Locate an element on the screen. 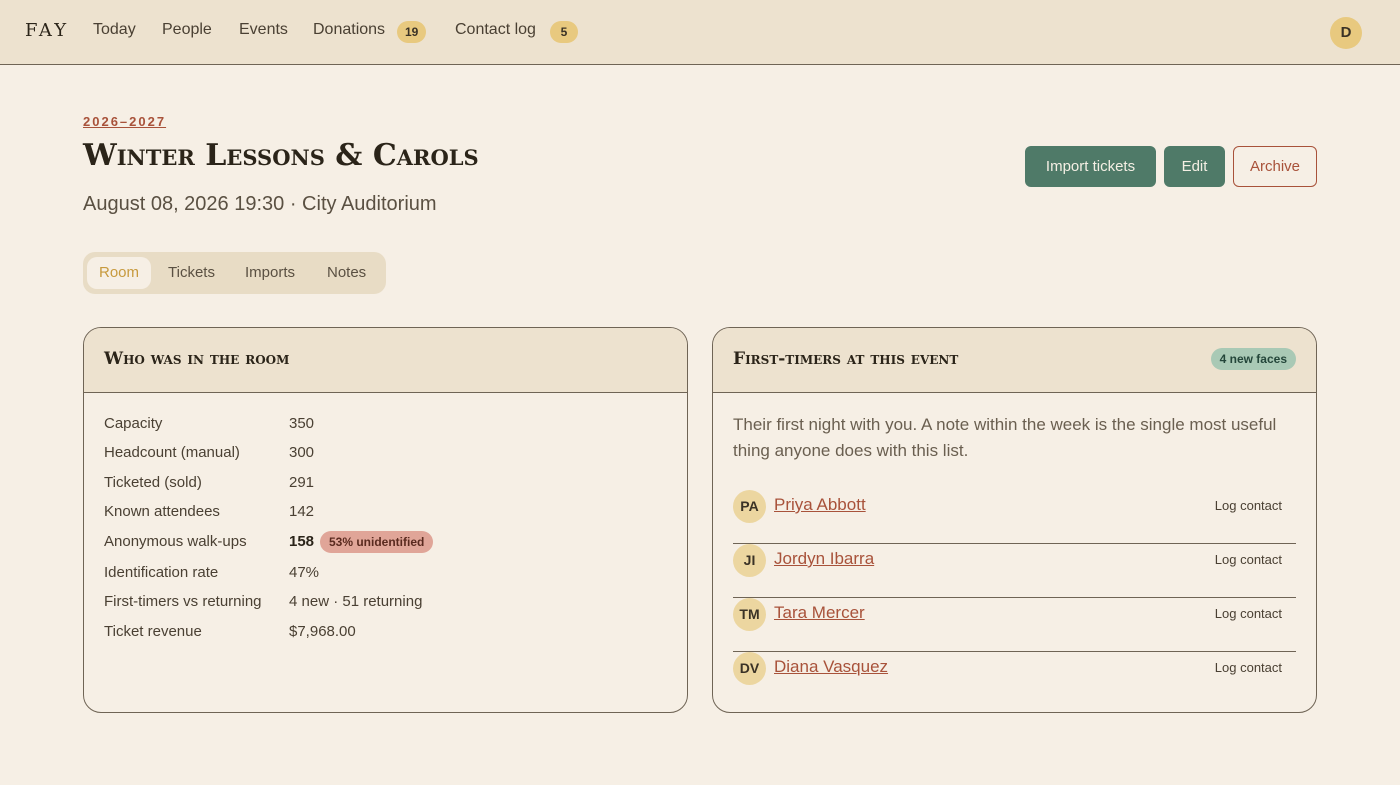 The width and height of the screenshot is (1400, 785). list-item: TM Tara Mercer Log contact is located at coordinates (1014, 625).